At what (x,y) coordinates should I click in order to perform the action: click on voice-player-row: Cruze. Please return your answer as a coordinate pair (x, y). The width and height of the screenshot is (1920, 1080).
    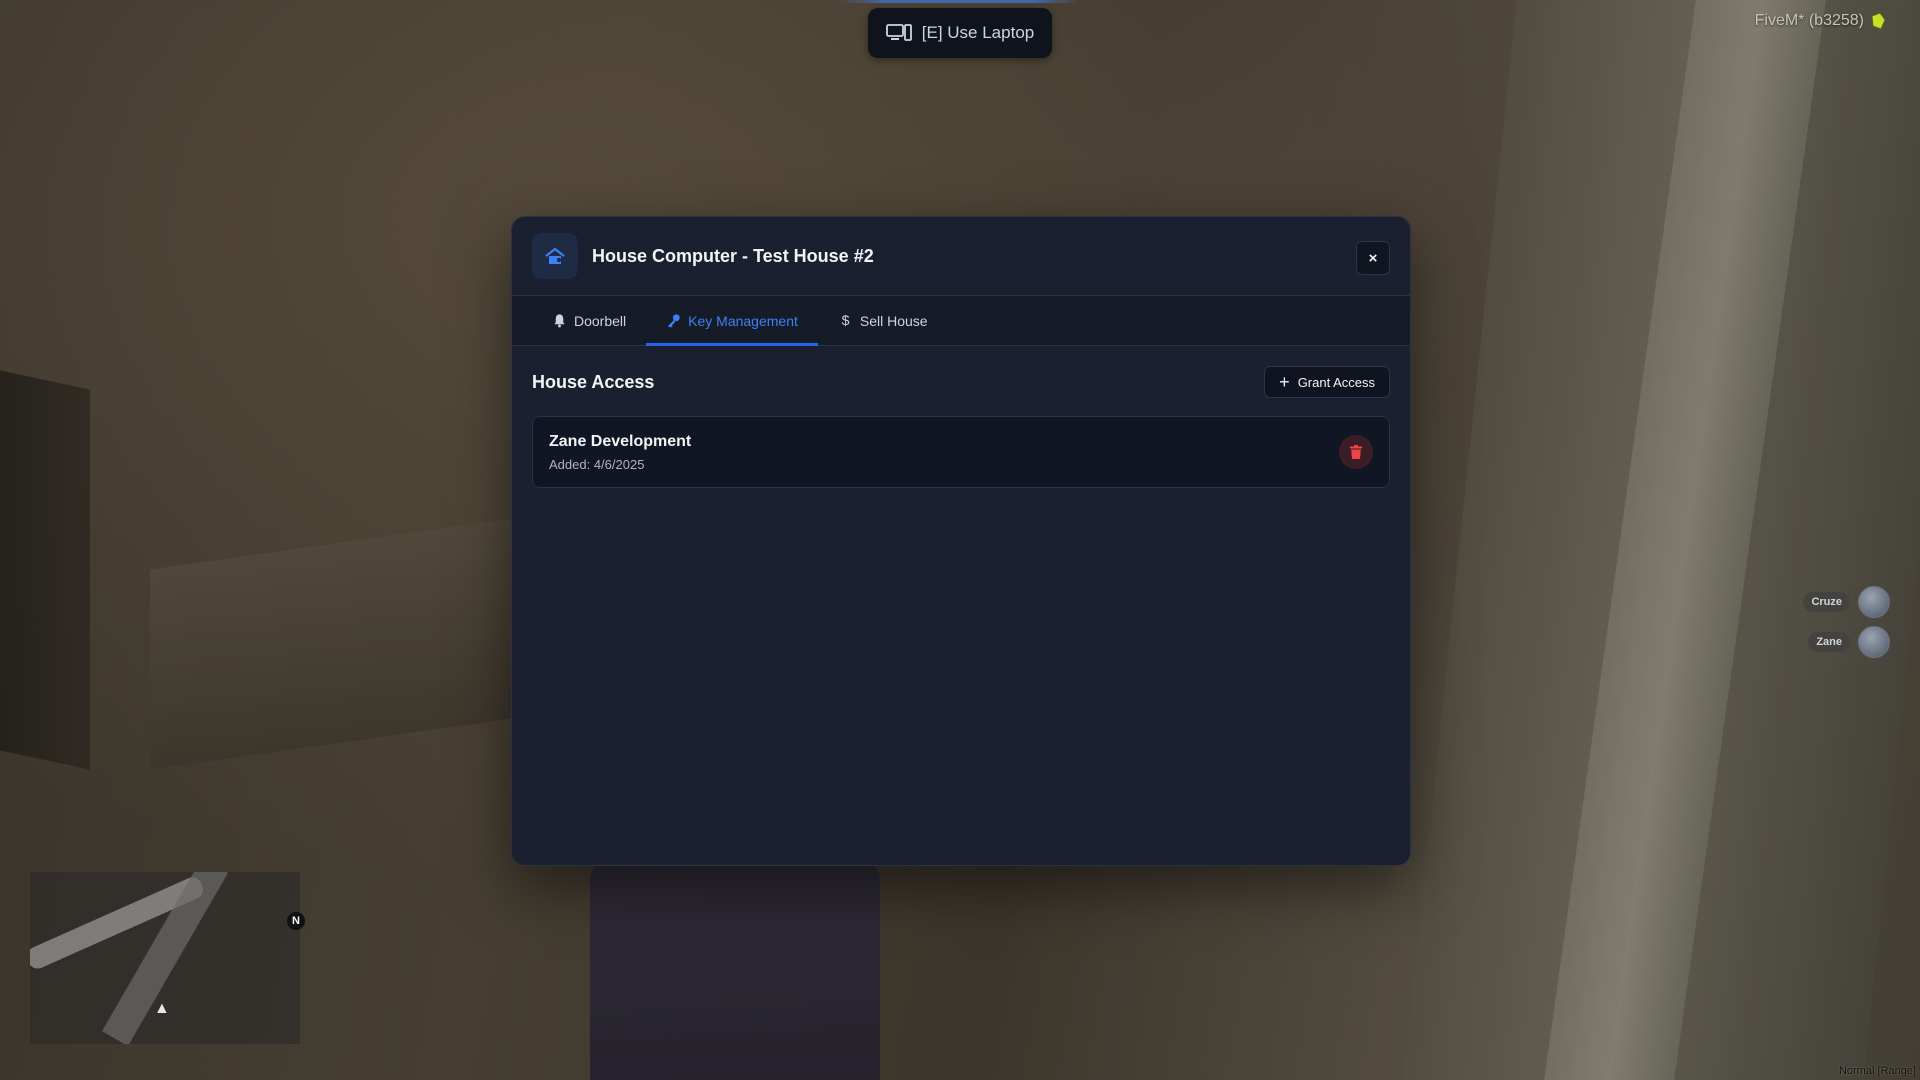
    Looking at the image, I should click on (1846, 602).